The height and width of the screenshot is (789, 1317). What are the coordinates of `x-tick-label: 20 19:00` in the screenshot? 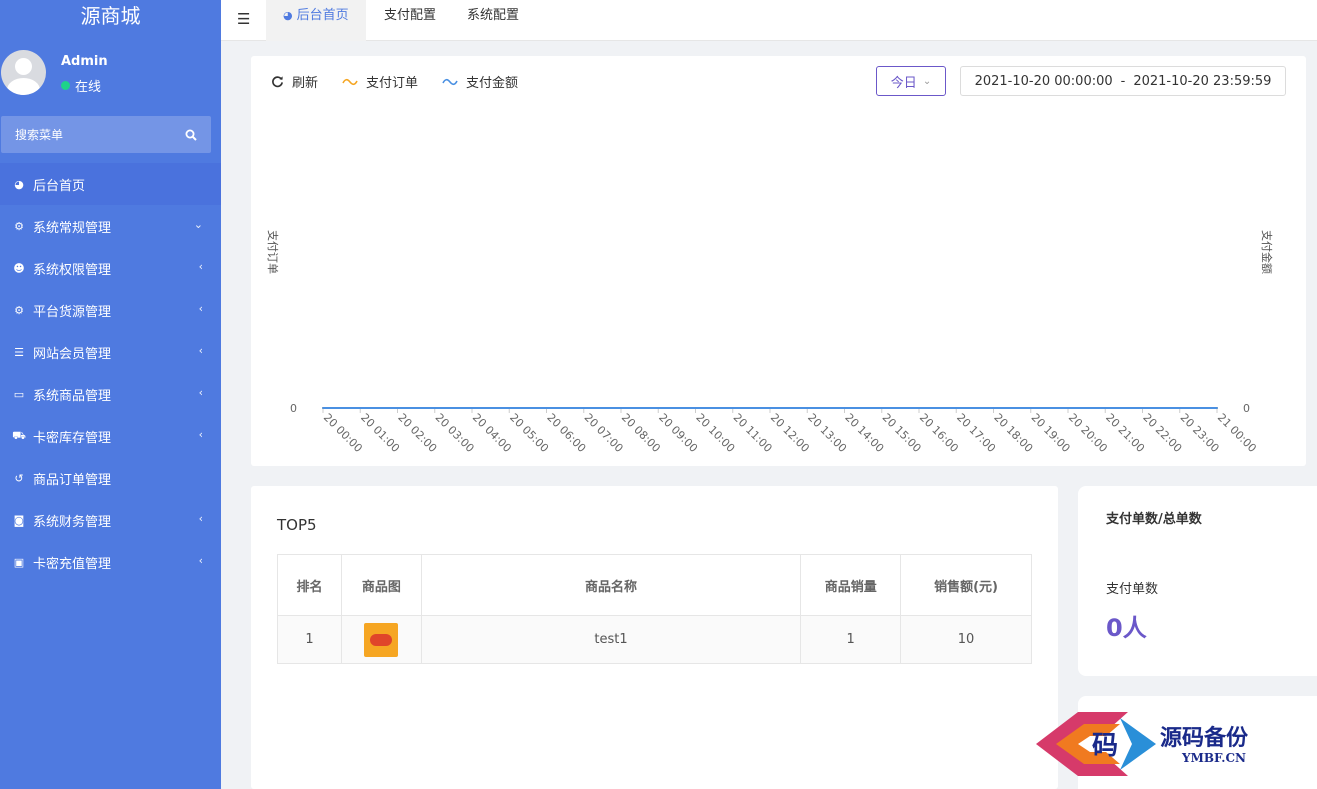 It's located at (1051, 433).